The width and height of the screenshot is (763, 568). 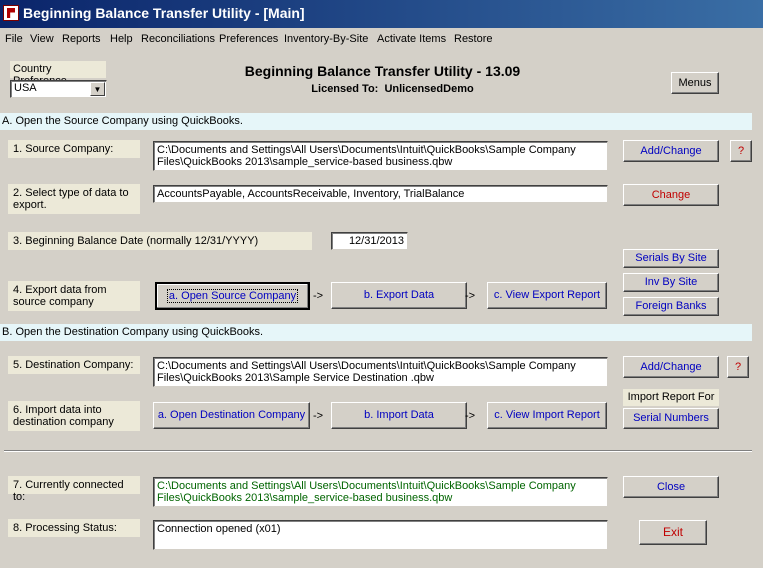 I want to click on menu-file: File, so click(x=14, y=39).